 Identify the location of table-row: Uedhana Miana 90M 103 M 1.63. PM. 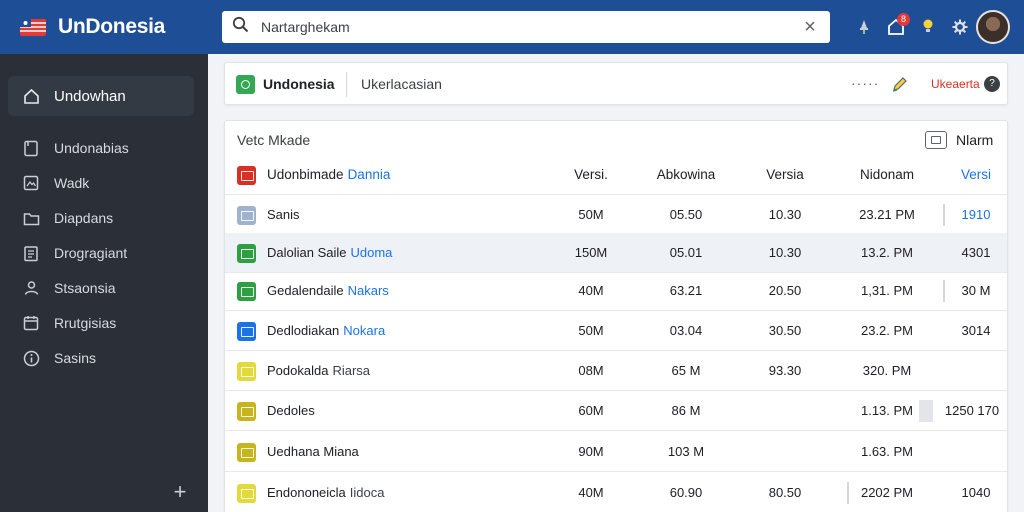
(616, 452).